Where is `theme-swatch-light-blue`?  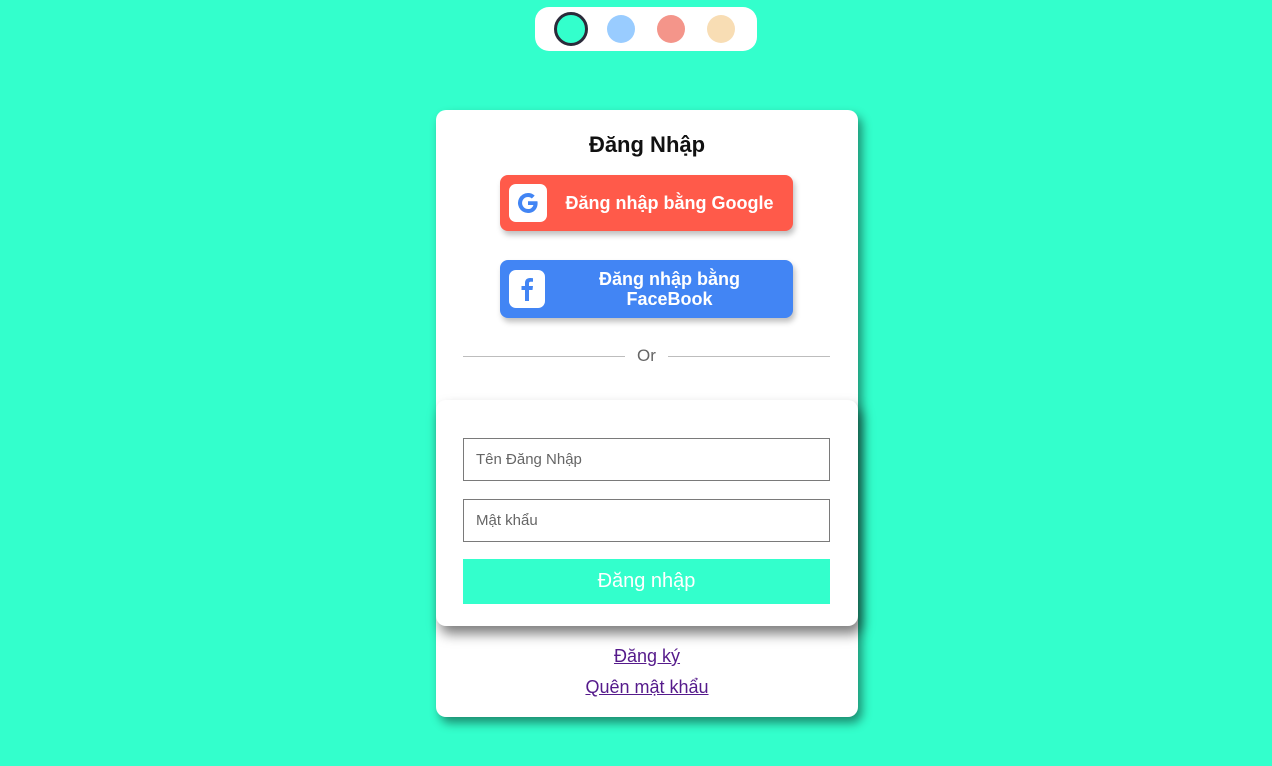
theme-swatch-light-blue is located at coordinates (621, 29).